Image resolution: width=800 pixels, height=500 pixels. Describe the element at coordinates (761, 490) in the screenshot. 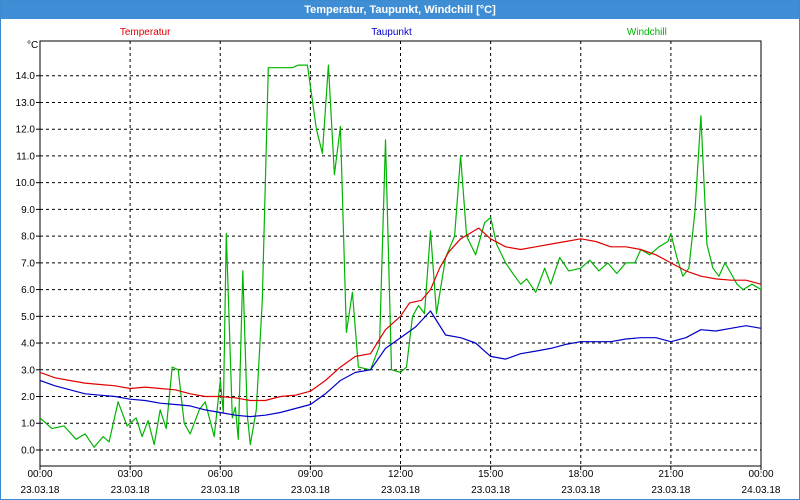

I see `x-tick-date-label: 24.03.18` at that location.